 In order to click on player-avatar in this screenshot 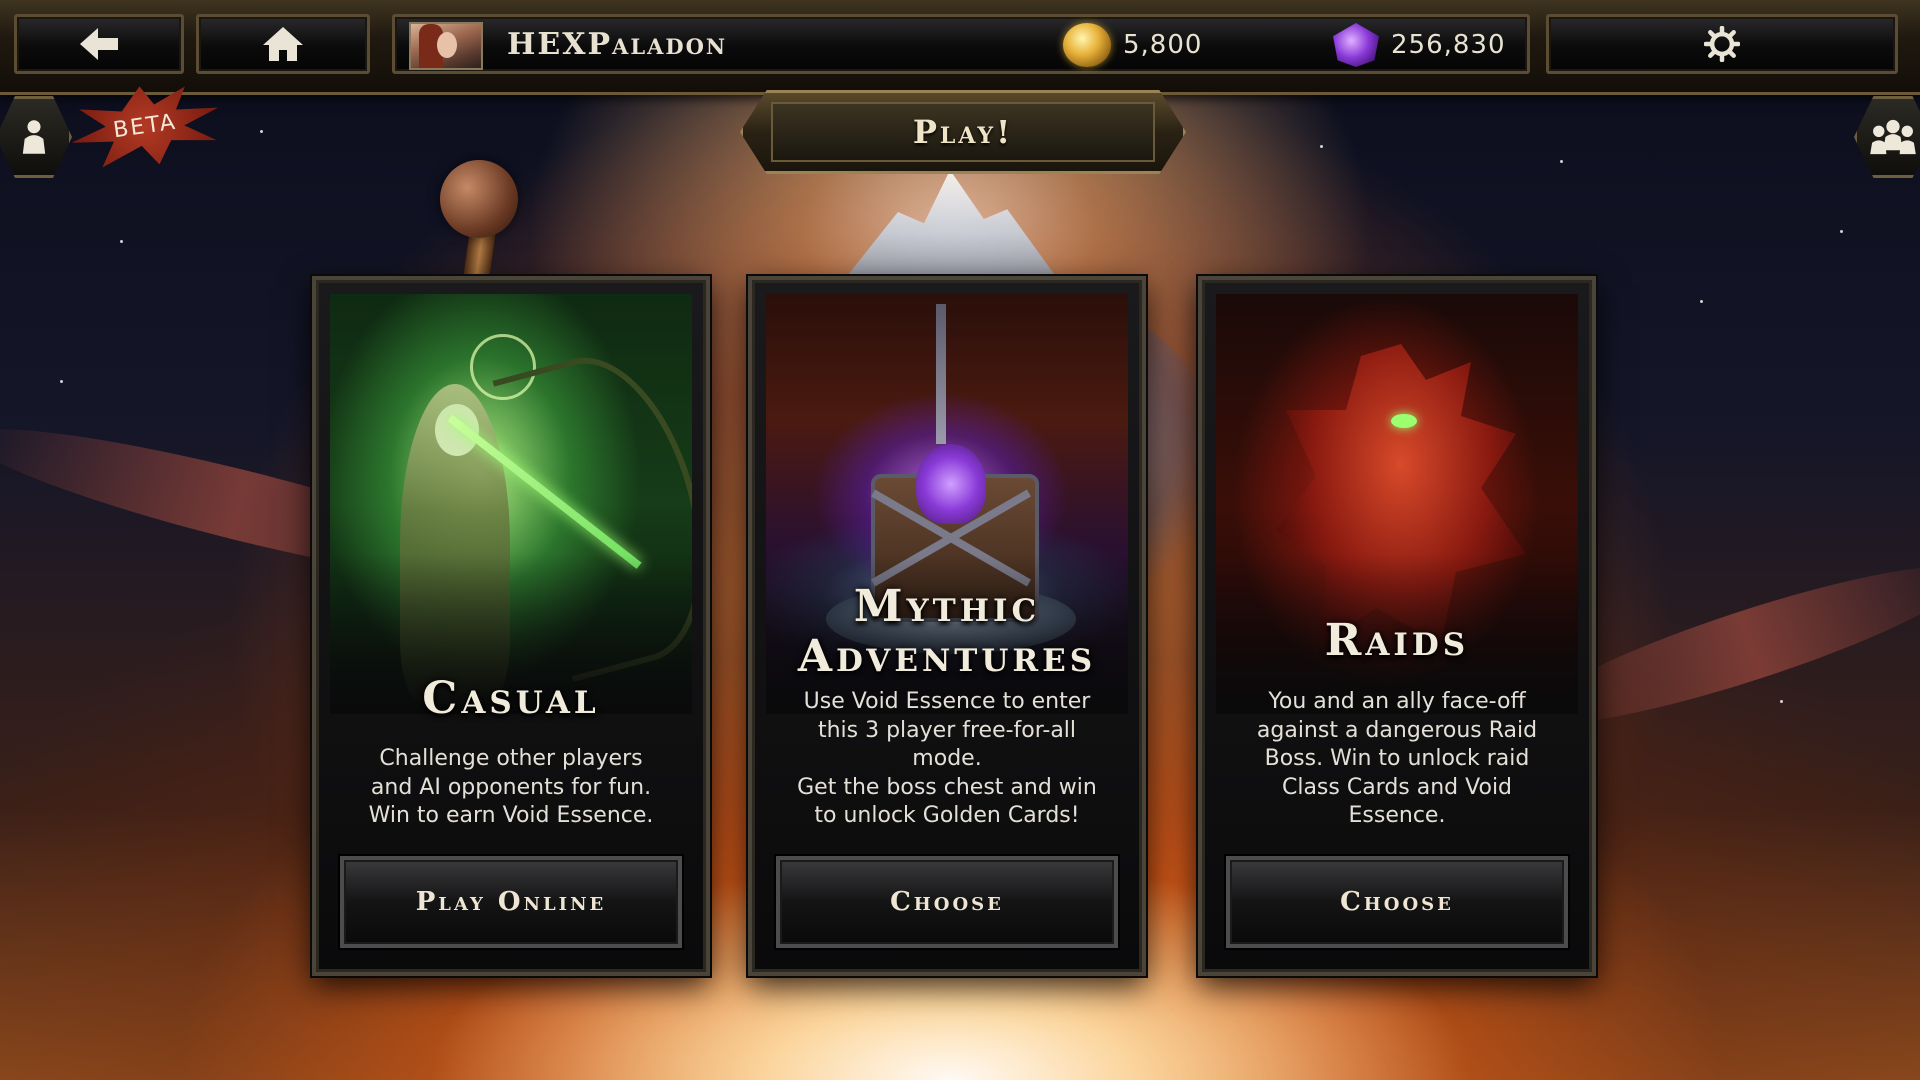, I will do `click(446, 46)`.